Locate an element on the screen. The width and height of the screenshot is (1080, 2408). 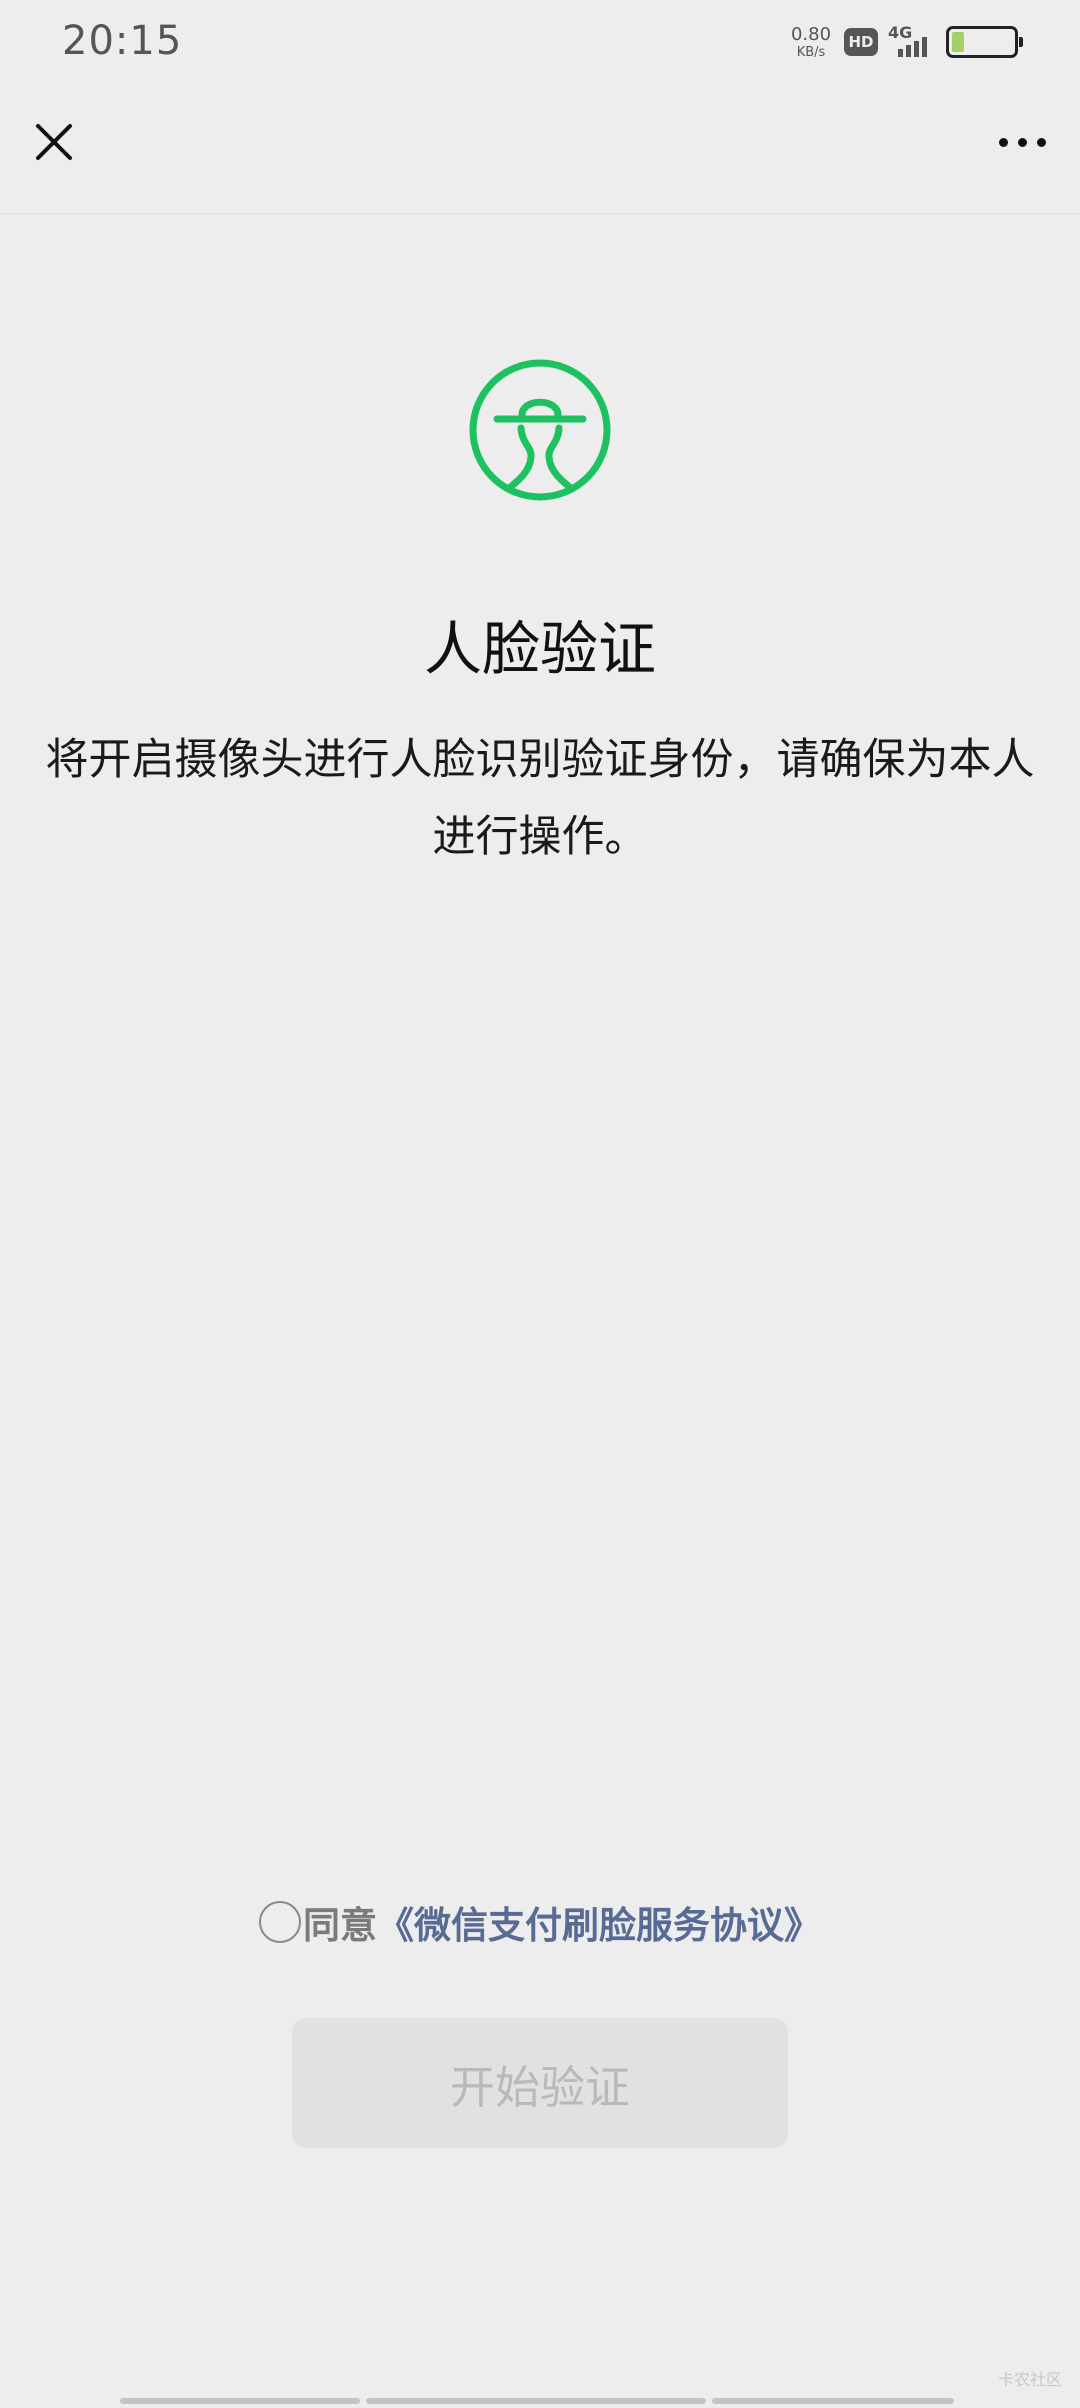
agreement-row: 同意 《微信支付刷脸服务协议》 is located at coordinates (540, 1922).